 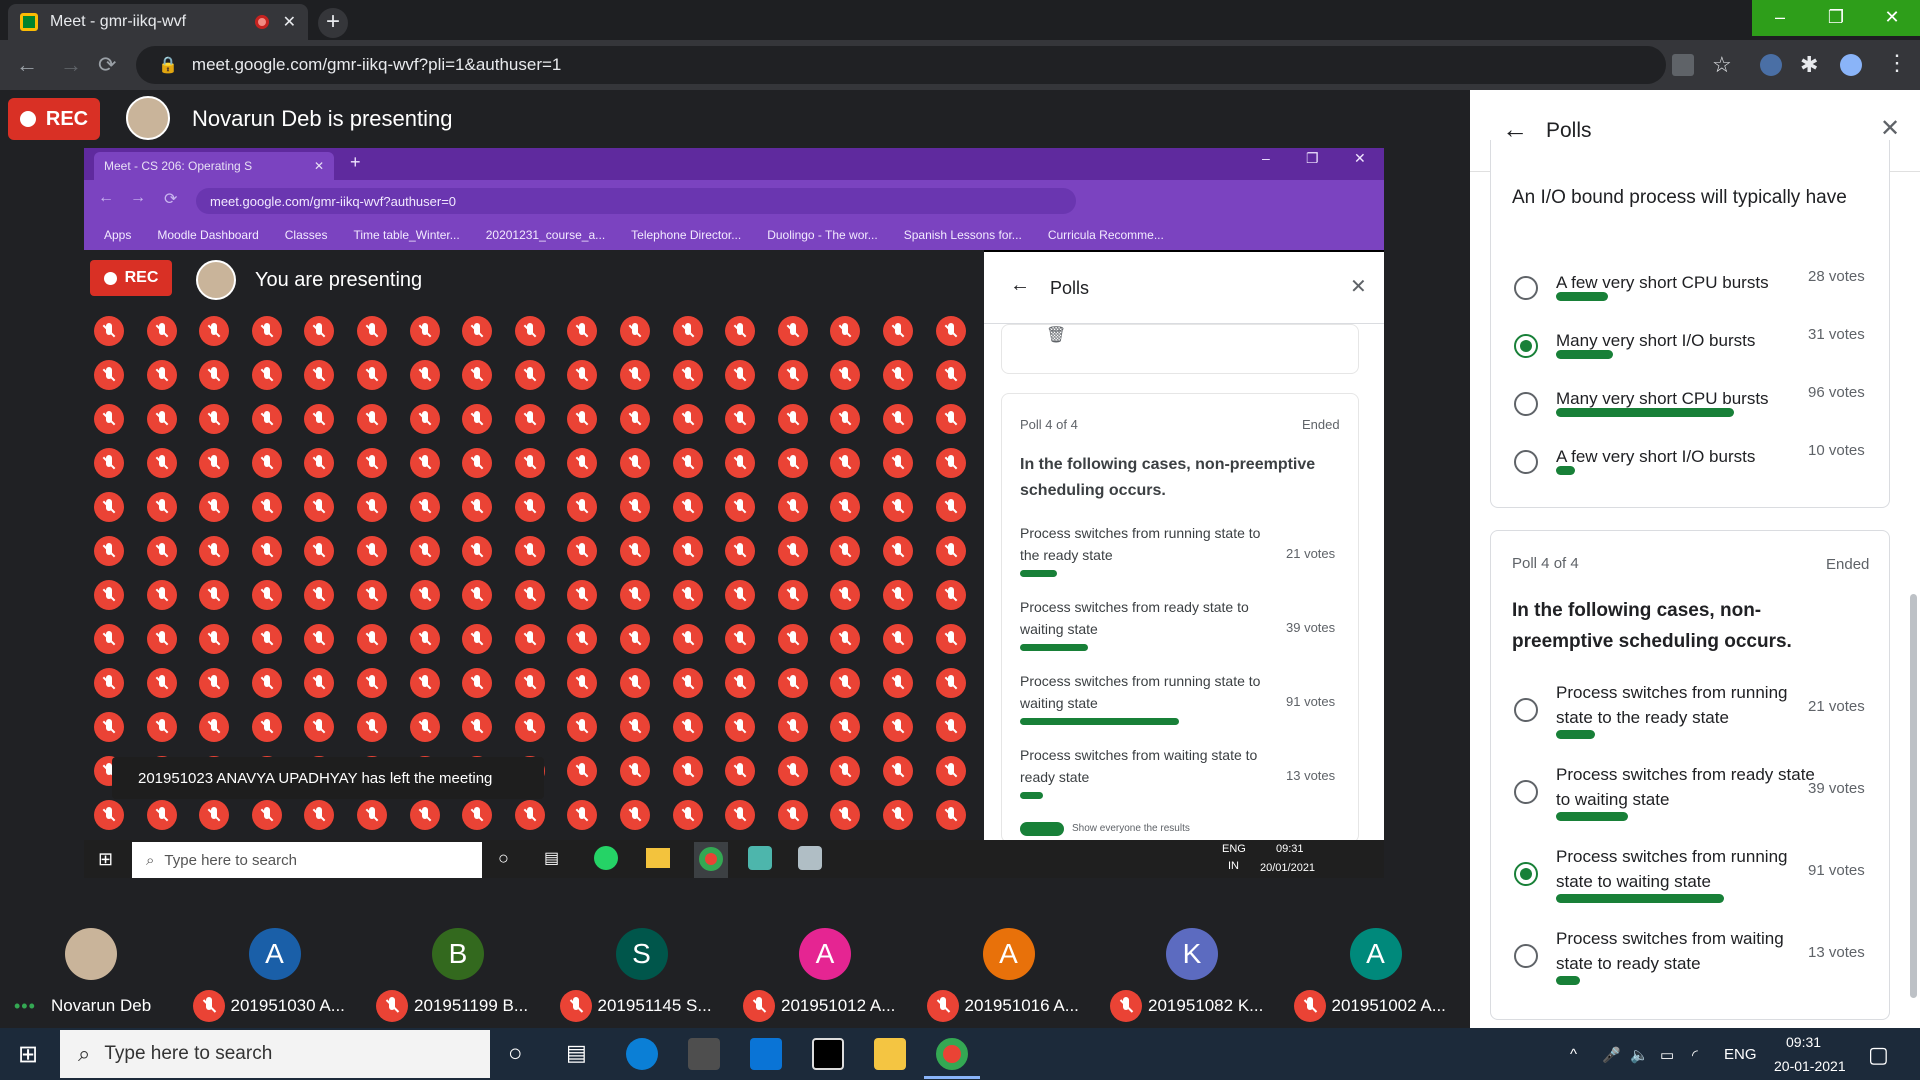 I want to click on recording-indicator-icon, so click(x=261, y=22).